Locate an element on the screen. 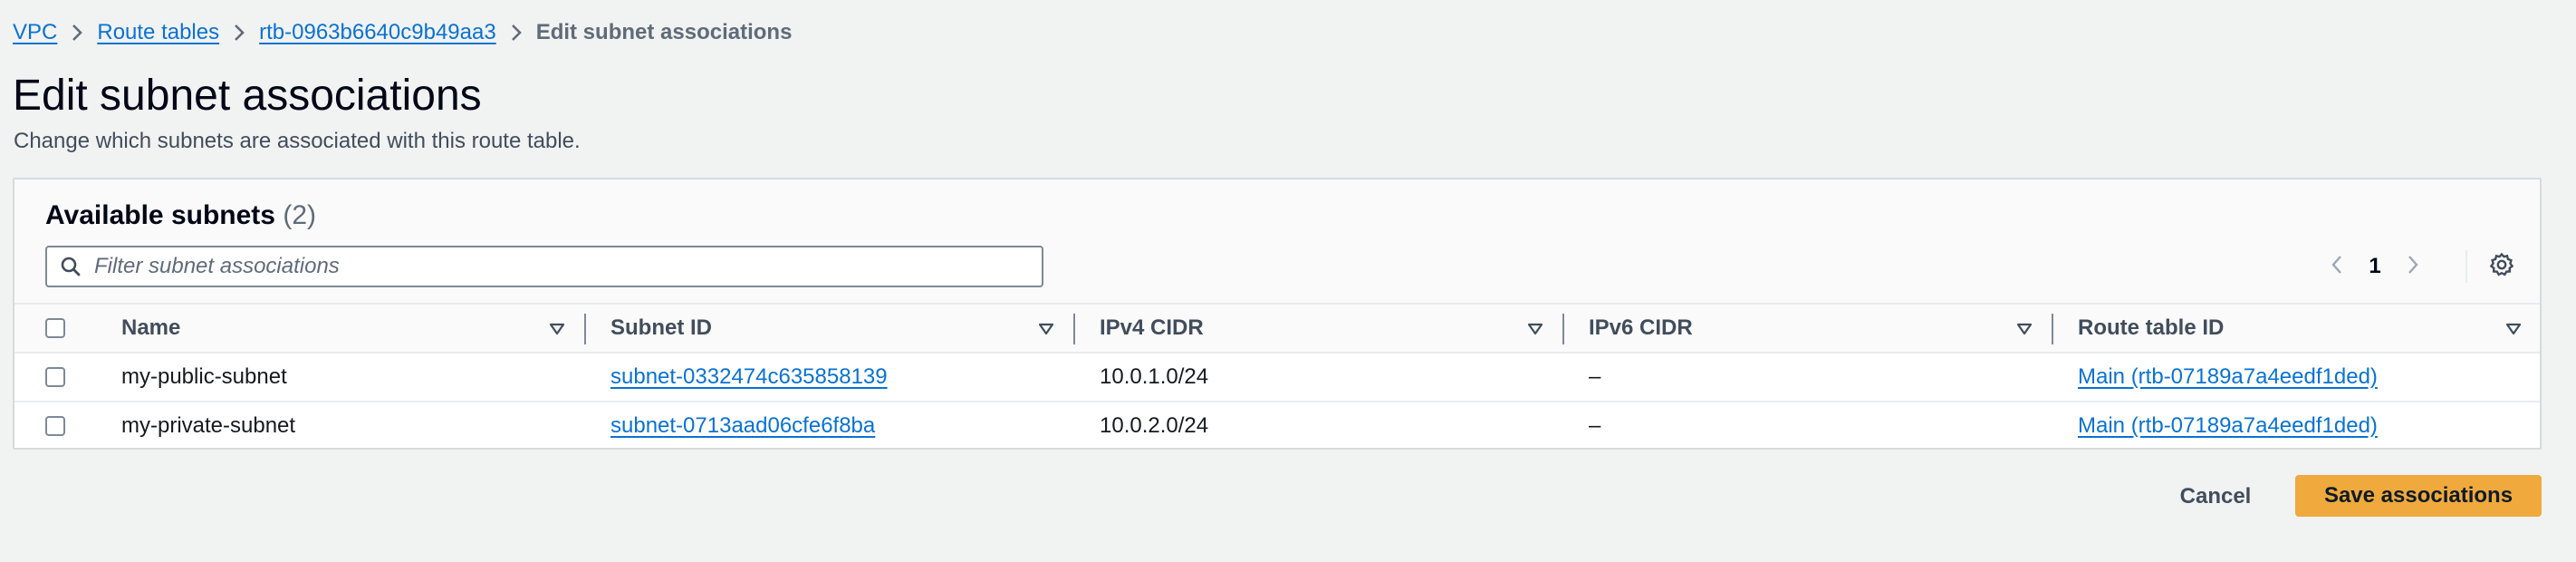 This screenshot has width=2576, height=562. select-all-cell is located at coordinates (55, 328).